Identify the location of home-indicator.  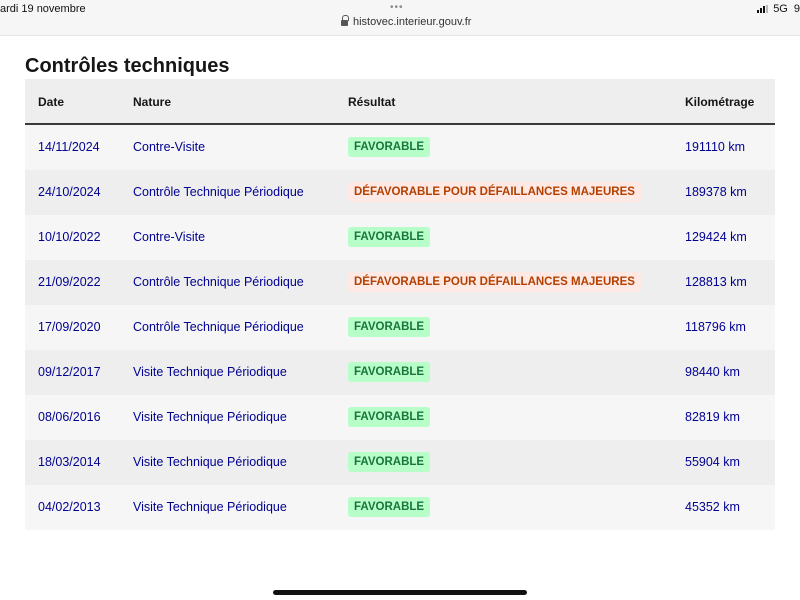
(400, 592).